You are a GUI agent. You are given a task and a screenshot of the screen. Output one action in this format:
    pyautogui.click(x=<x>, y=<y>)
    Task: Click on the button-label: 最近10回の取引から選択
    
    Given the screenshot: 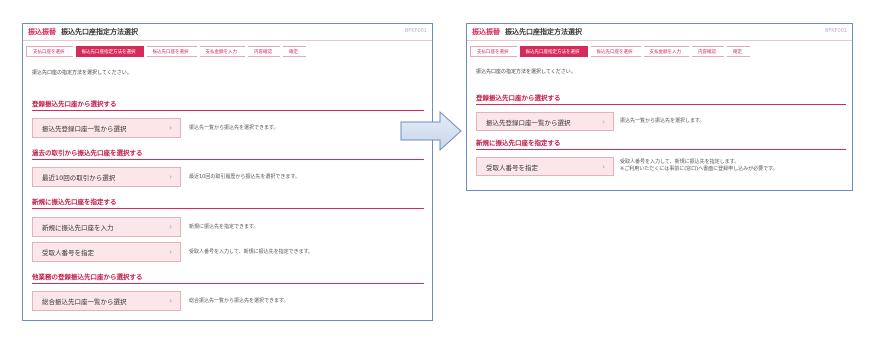 What is the action you would take?
    pyautogui.click(x=79, y=178)
    